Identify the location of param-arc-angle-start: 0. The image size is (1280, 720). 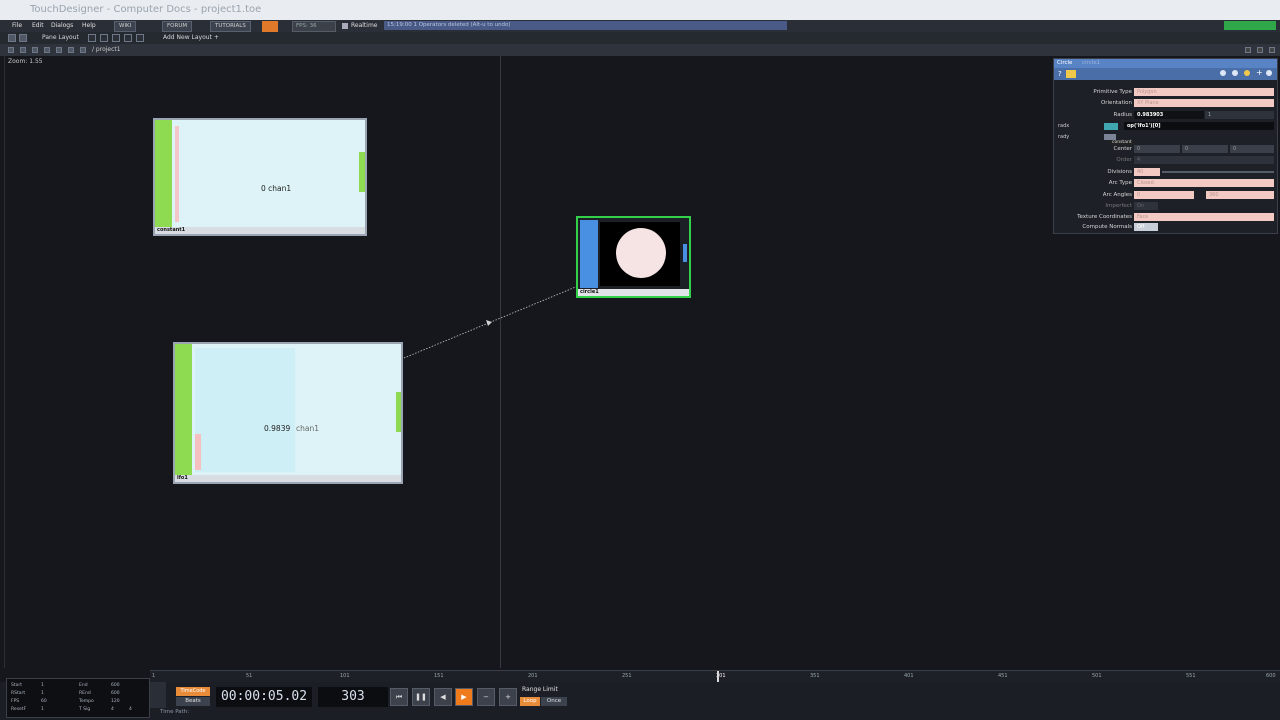
(1164, 195).